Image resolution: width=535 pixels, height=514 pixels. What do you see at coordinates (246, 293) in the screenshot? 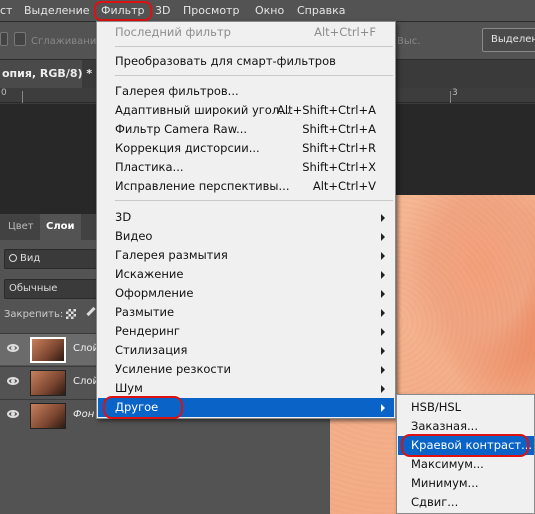
I see `menu-item-pixelate: Оформление` at bounding box center [246, 293].